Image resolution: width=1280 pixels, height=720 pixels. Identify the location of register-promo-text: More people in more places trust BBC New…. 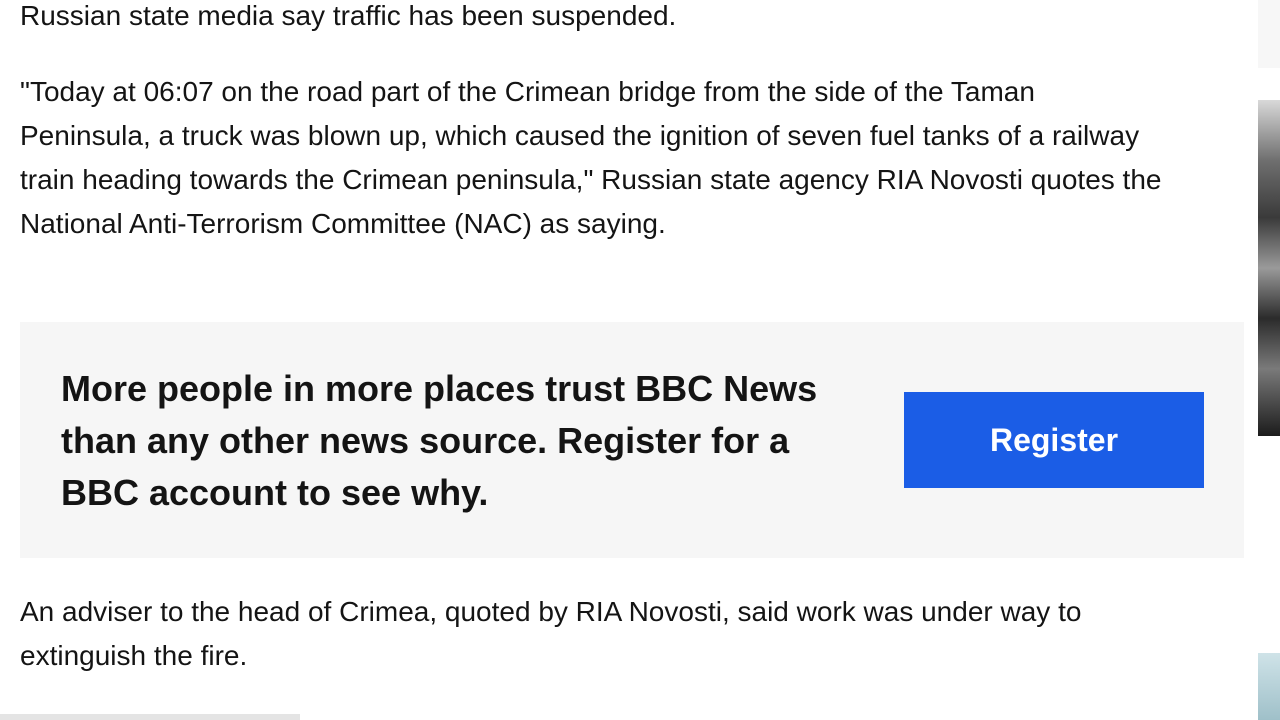
(439, 440).